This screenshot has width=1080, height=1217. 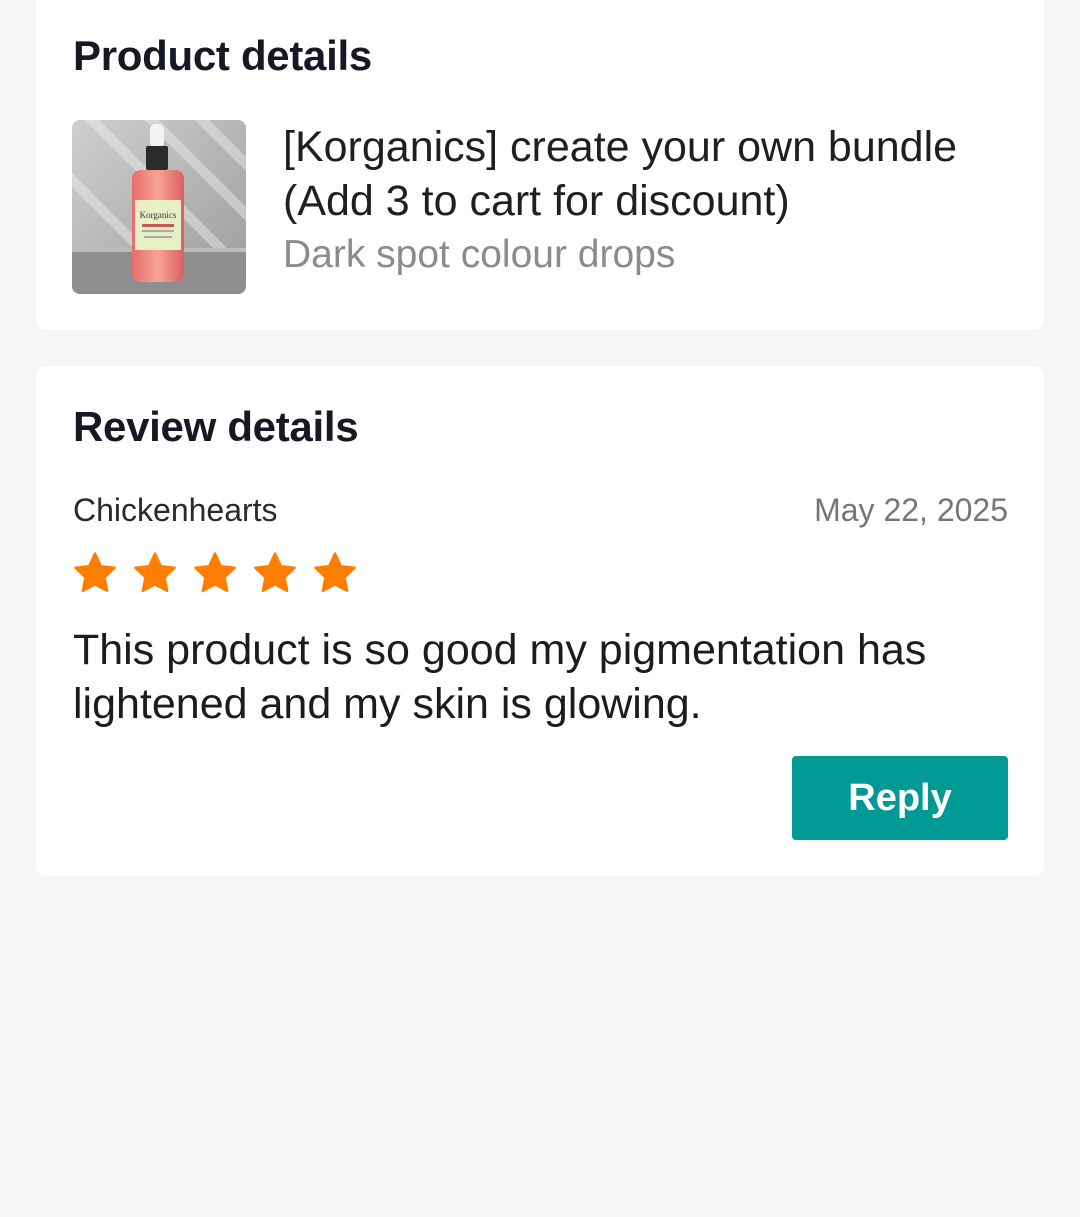 I want to click on product-variant: Dark spot colour drops, so click(x=479, y=254).